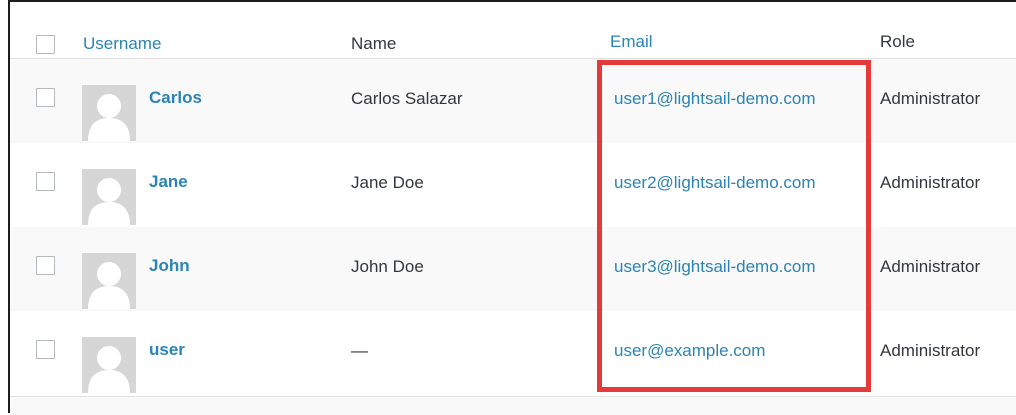 The image size is (1016, 415). I want to click on user-name: John Doe, so click(387, 266).